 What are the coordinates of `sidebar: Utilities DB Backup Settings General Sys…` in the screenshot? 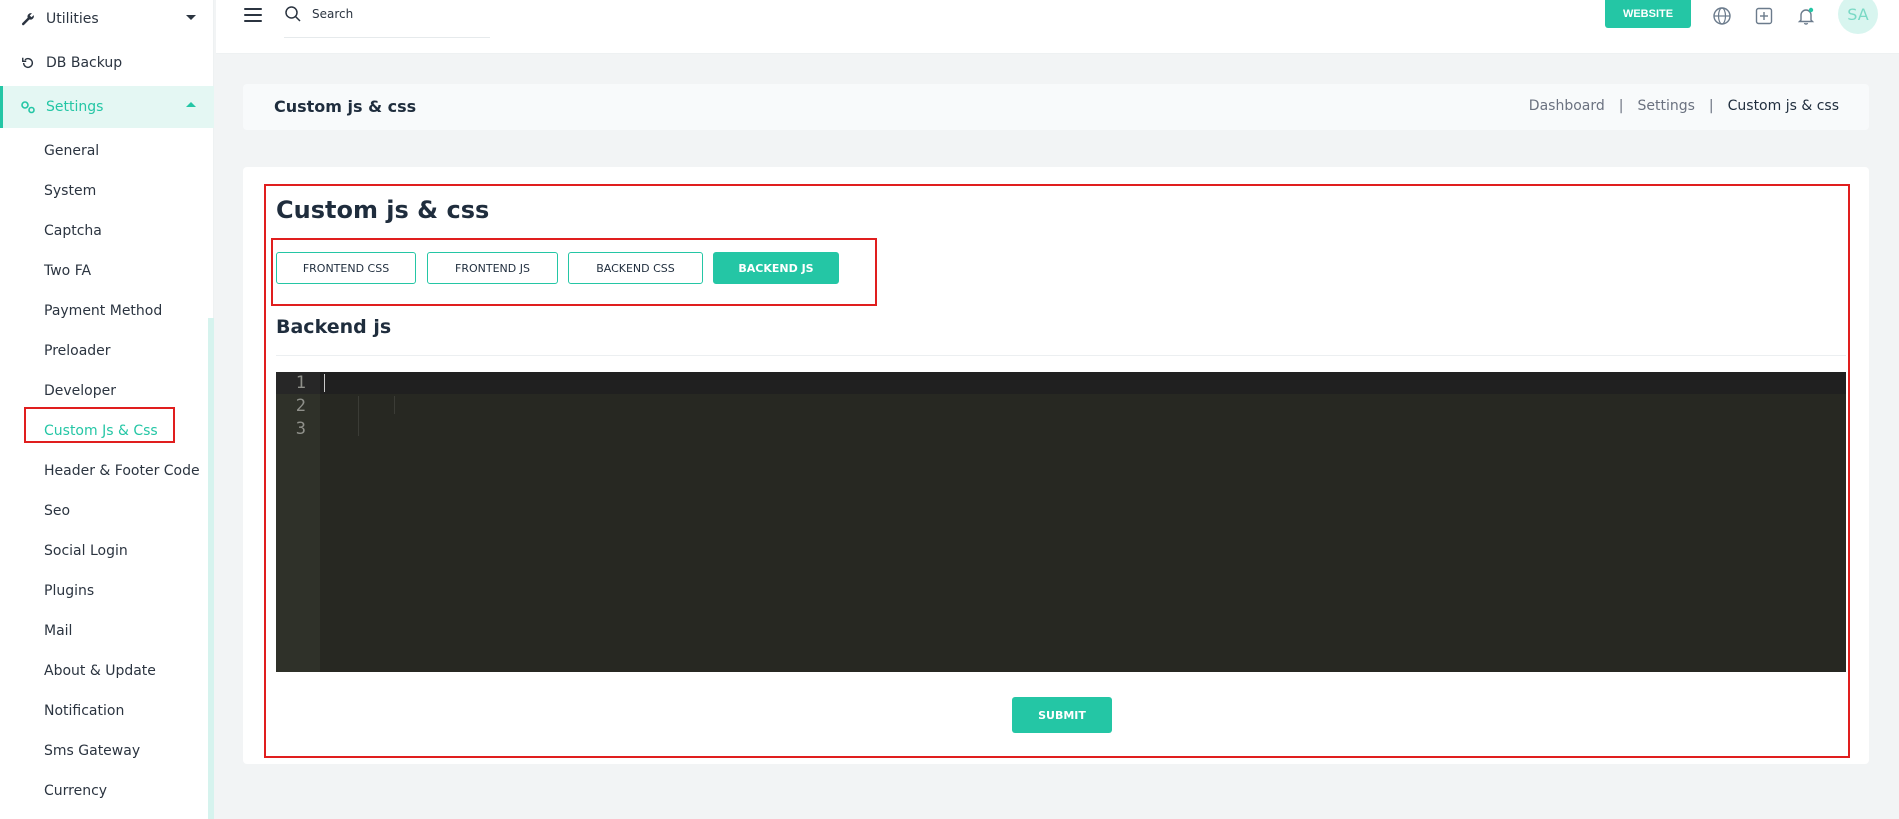 It's located at (107, 409).